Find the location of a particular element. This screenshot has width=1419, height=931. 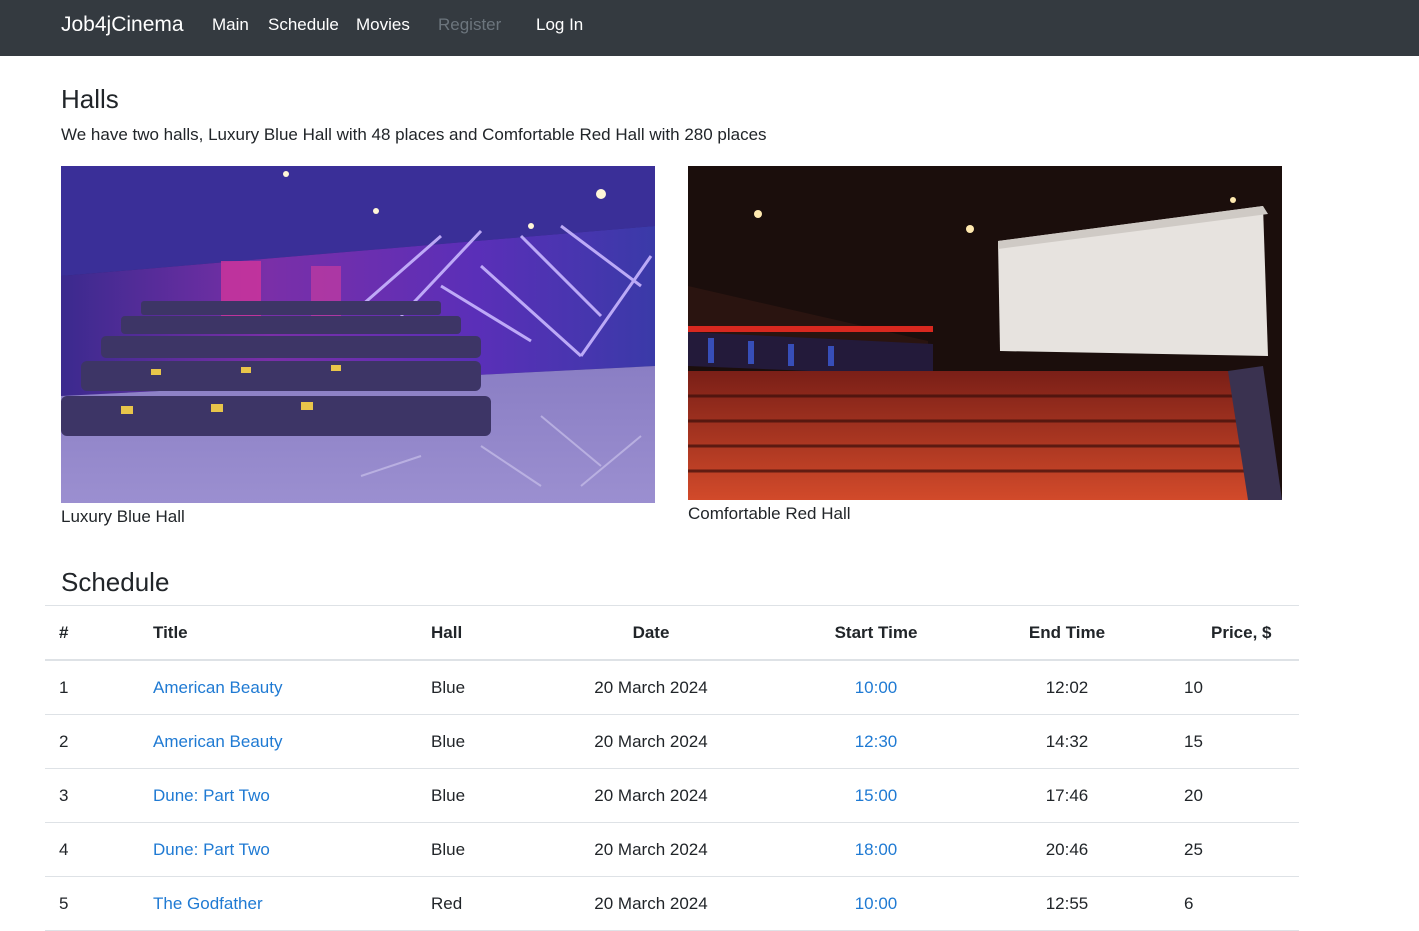

row-num: 5 is located at coordinates (99, 903).